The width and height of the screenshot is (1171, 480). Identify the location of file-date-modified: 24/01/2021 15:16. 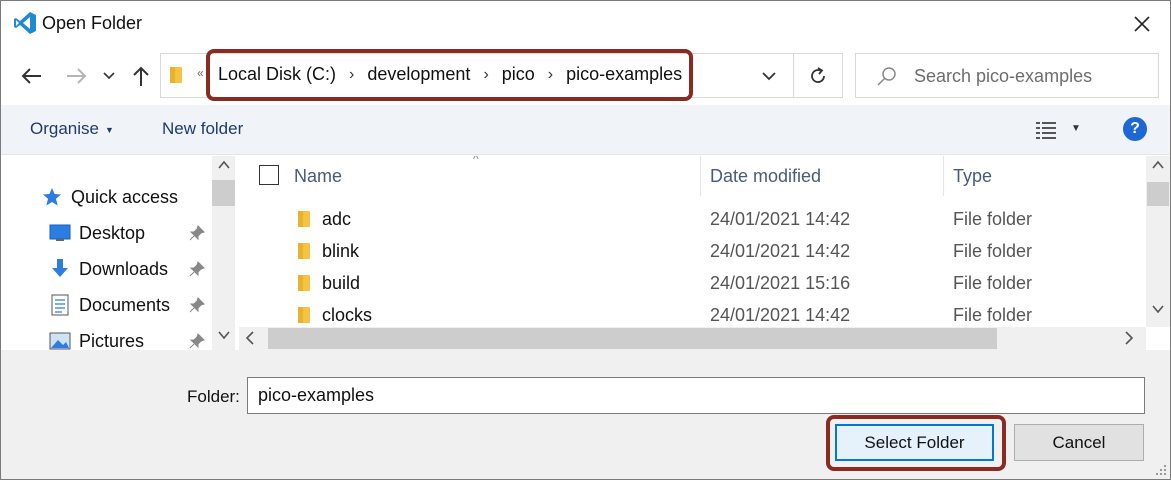
(780, 283).